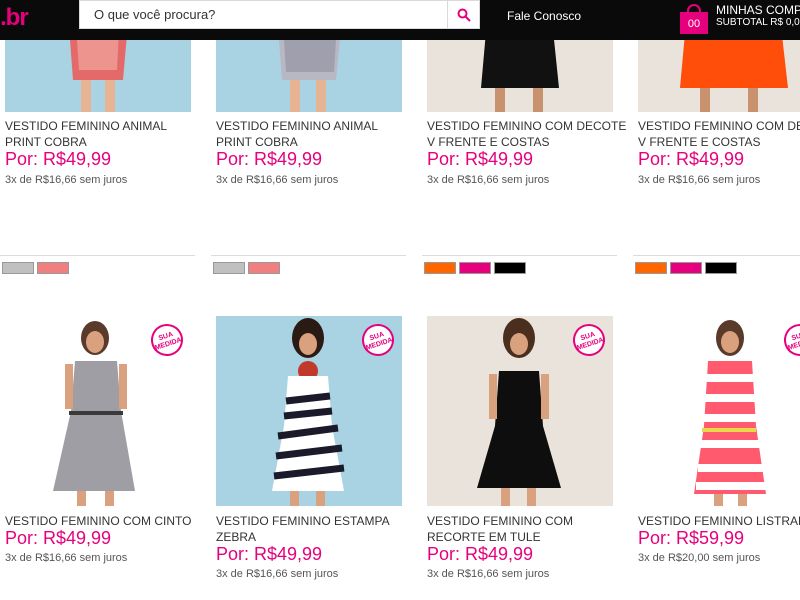 This screenshot has width=800, height=600. Describe the element at coordinates (758, 22) in the screenshot. I see `cart-subtotal: SUBTOTAL R$ 0,00` at that location.